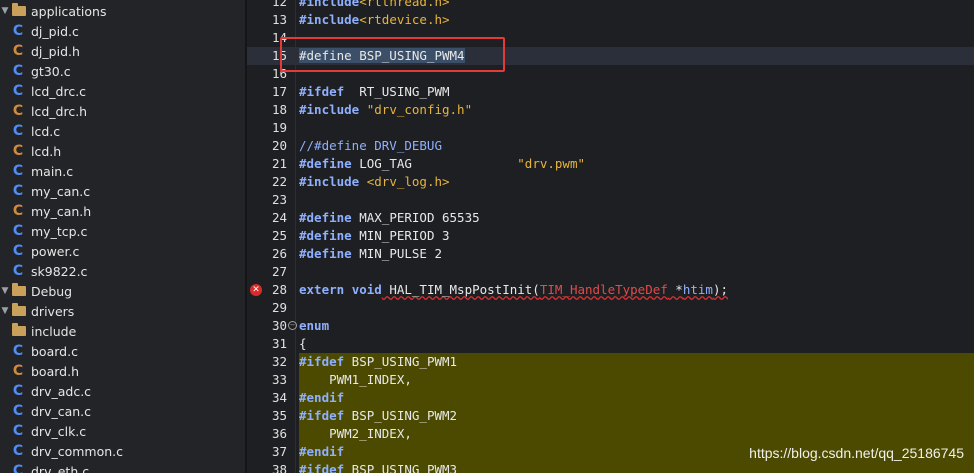  What do you see at coordinates (122, 391) in the screenshot?
I see `tree-file: Cdrv_adc.c` at bounding box center [122, 391].